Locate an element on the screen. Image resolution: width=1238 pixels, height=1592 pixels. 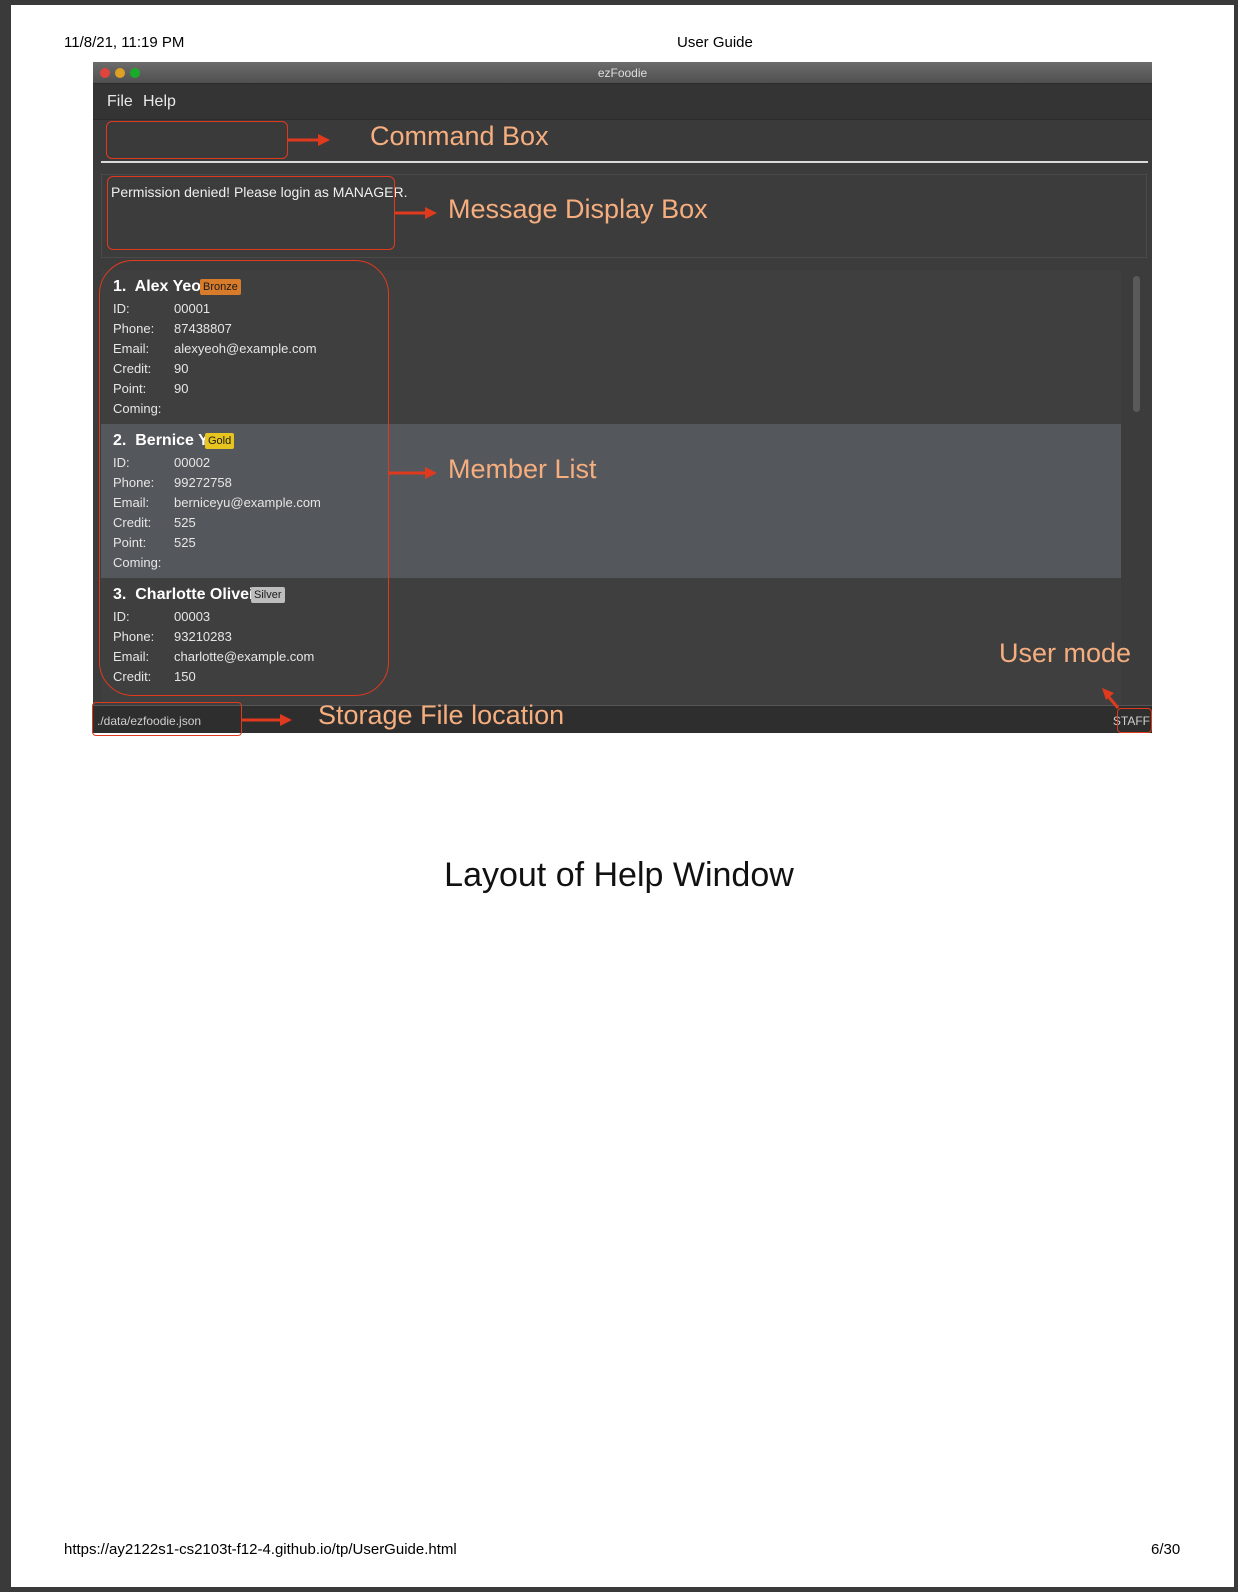
annotation-user-mode: User mode is located at coordinates (1065, 653).